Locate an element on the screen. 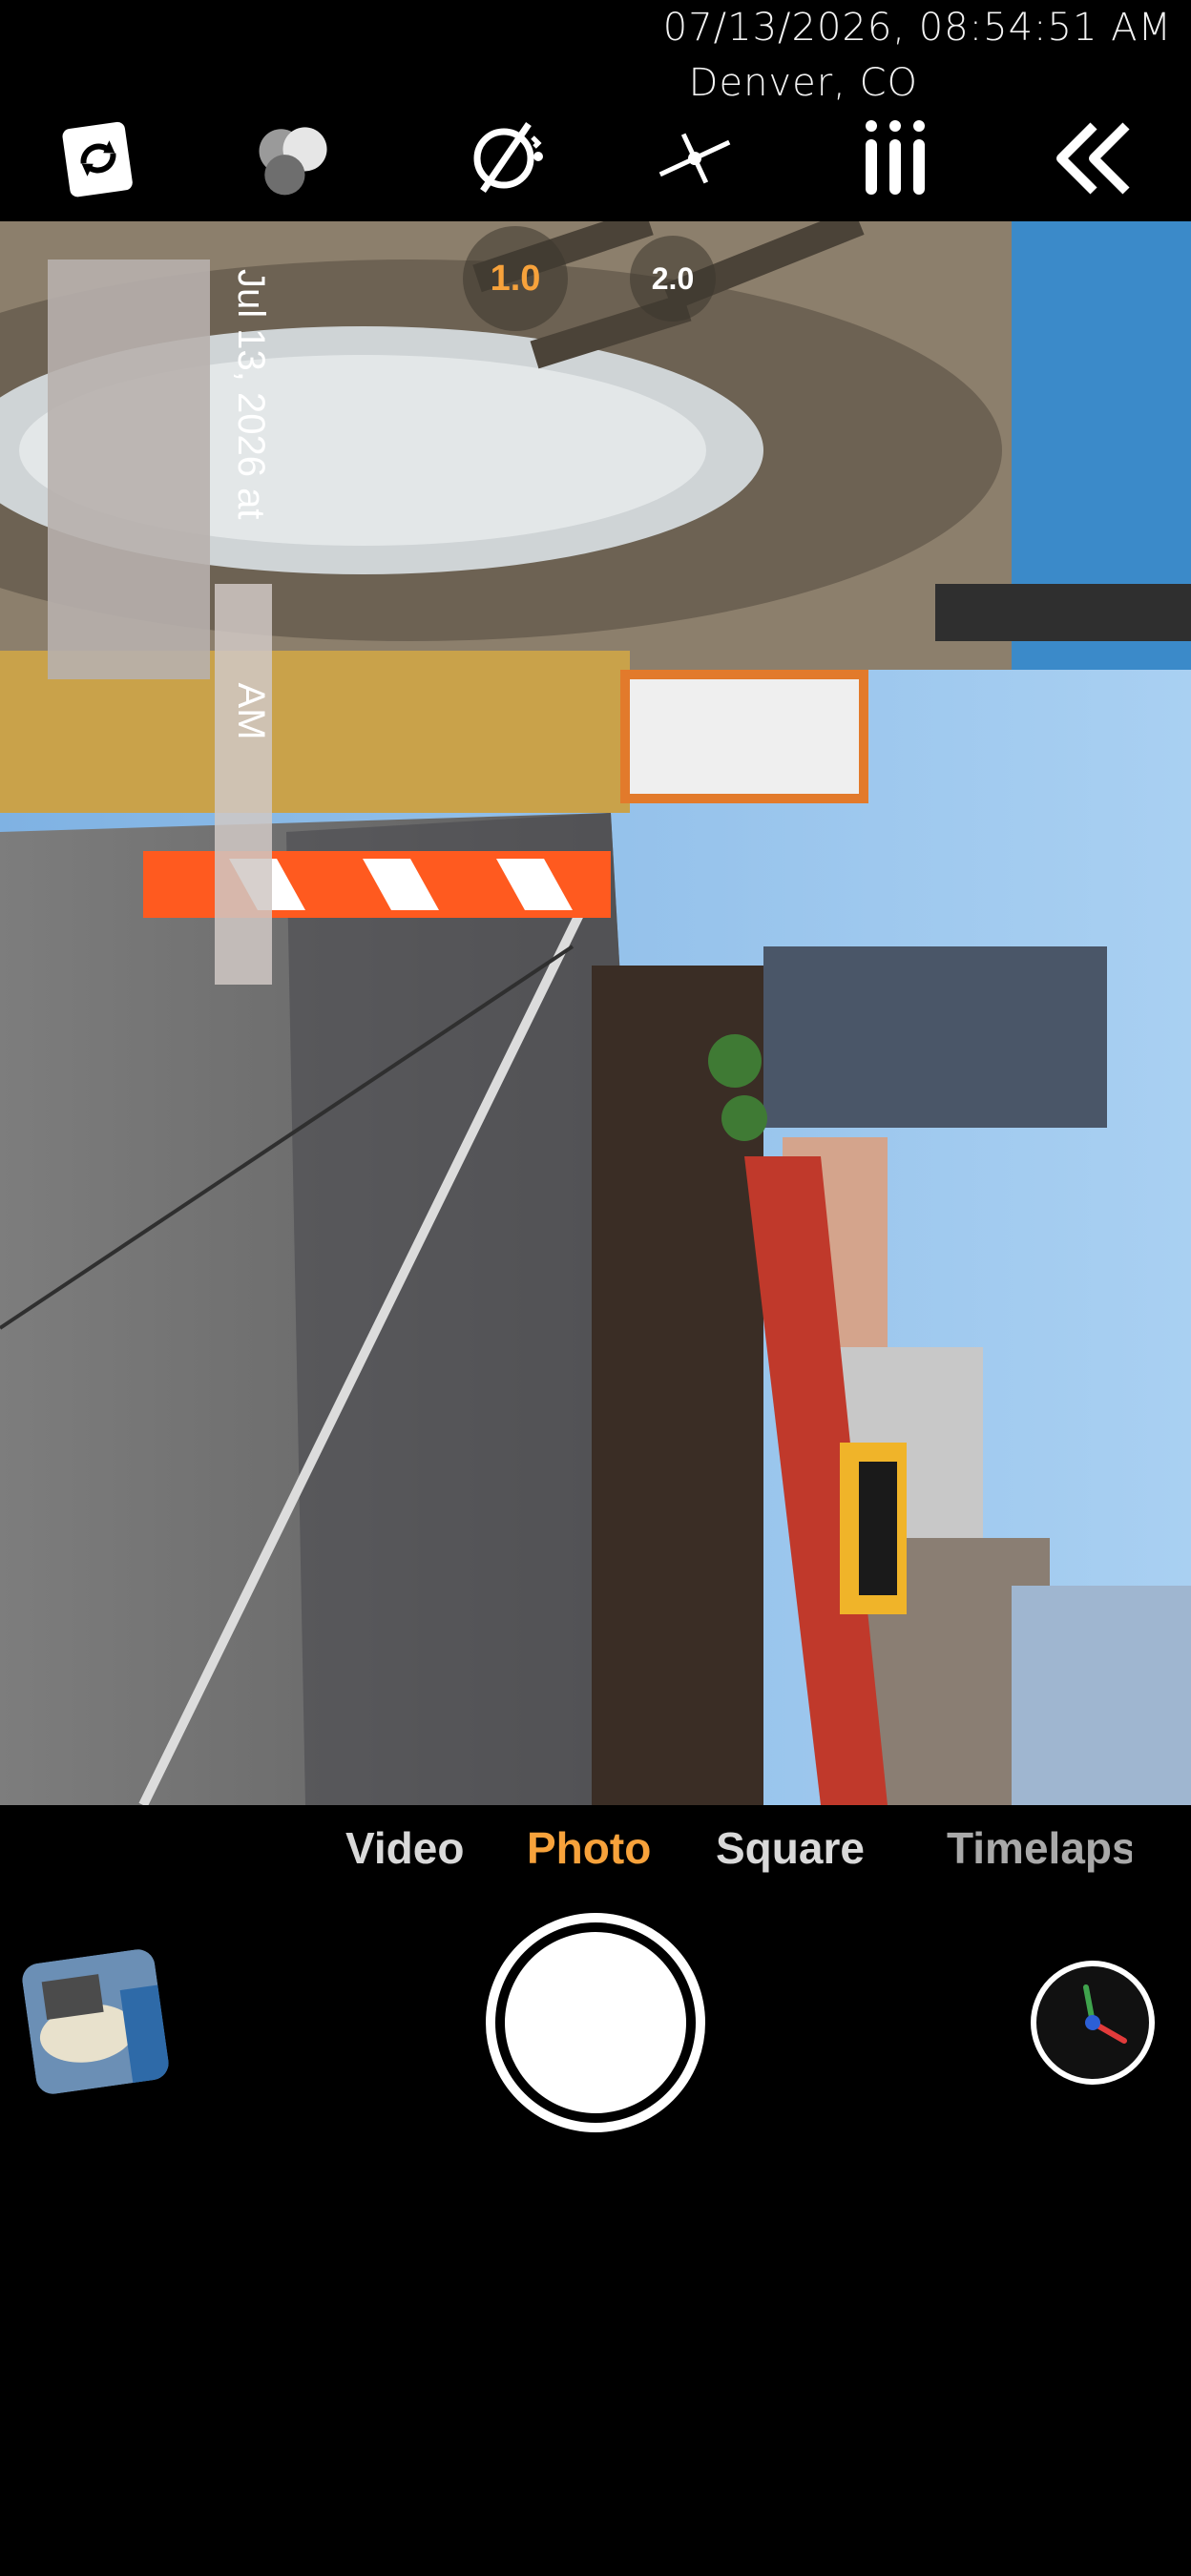 This screenshot has width=1191, height=2576. mode-photo: Photo is located at coordinates (589, 1848).